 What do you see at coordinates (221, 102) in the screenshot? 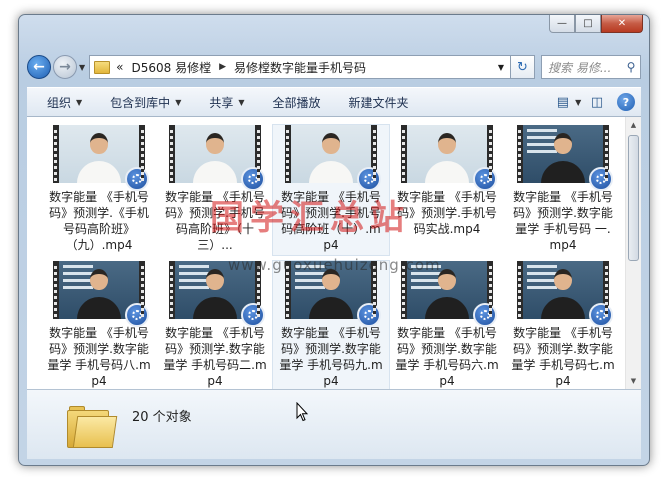
I see `share-label: 共享` at bounding box center [221, 102].